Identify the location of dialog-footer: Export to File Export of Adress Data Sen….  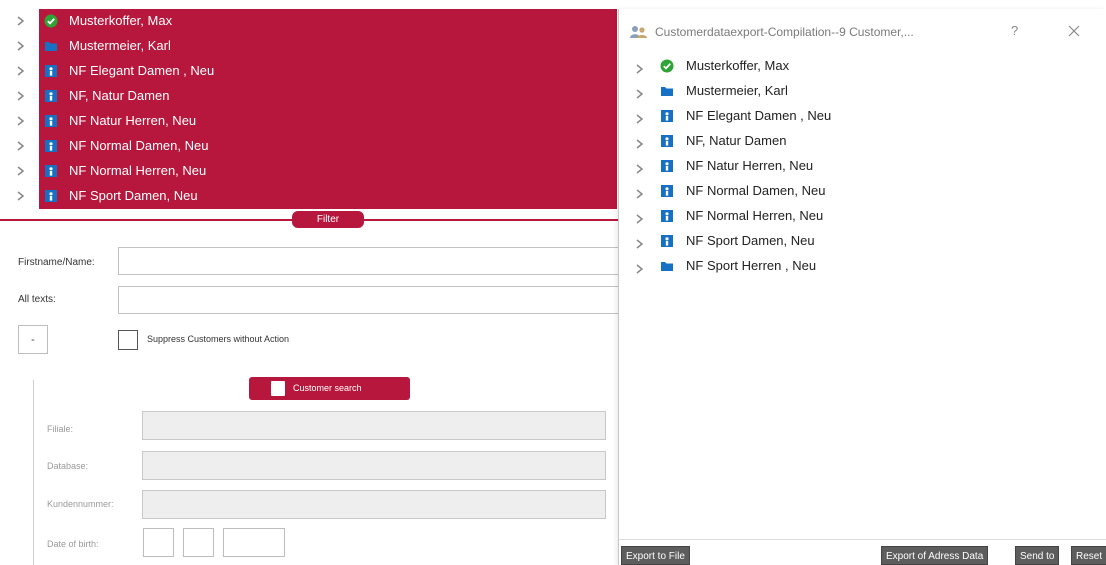
(862, 552).